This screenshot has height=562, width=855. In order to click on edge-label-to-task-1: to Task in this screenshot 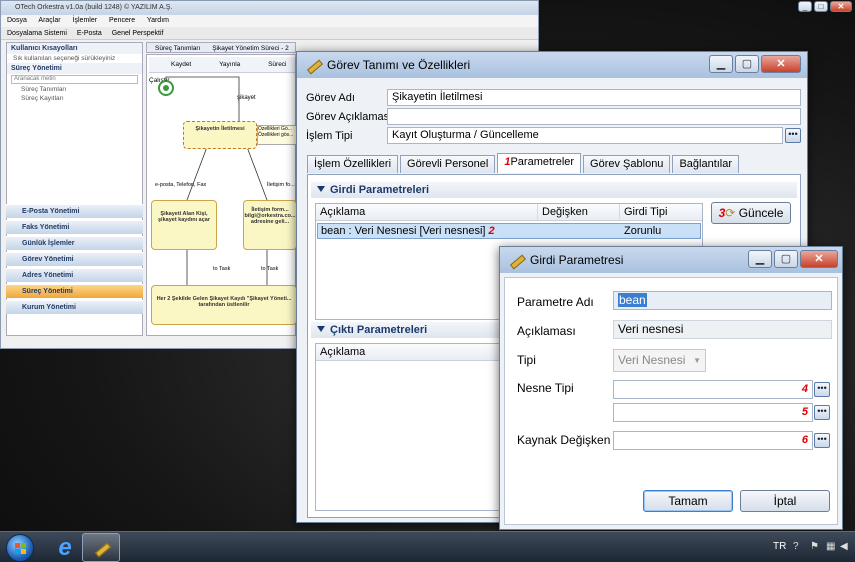, I will do `click(222, 269)`.